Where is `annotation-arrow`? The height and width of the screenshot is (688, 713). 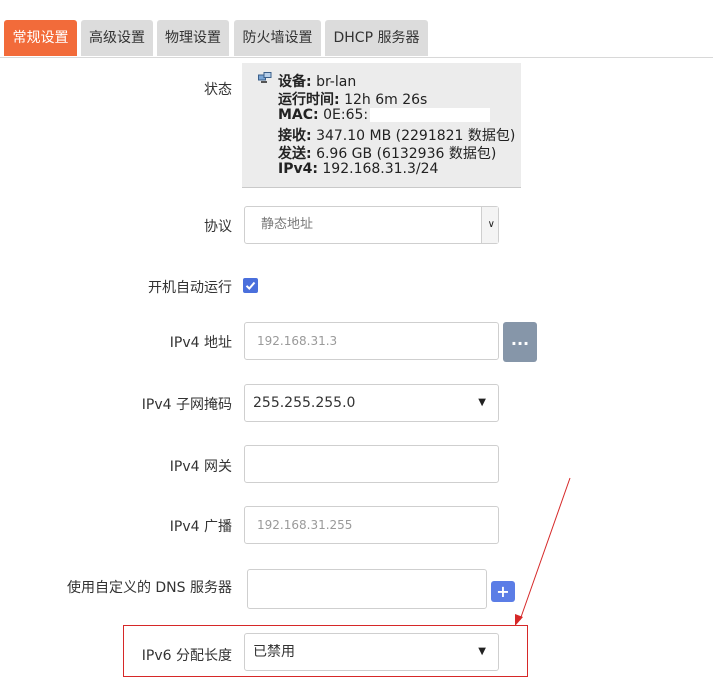 annotation-arrow is located at coordinates (543, 551).